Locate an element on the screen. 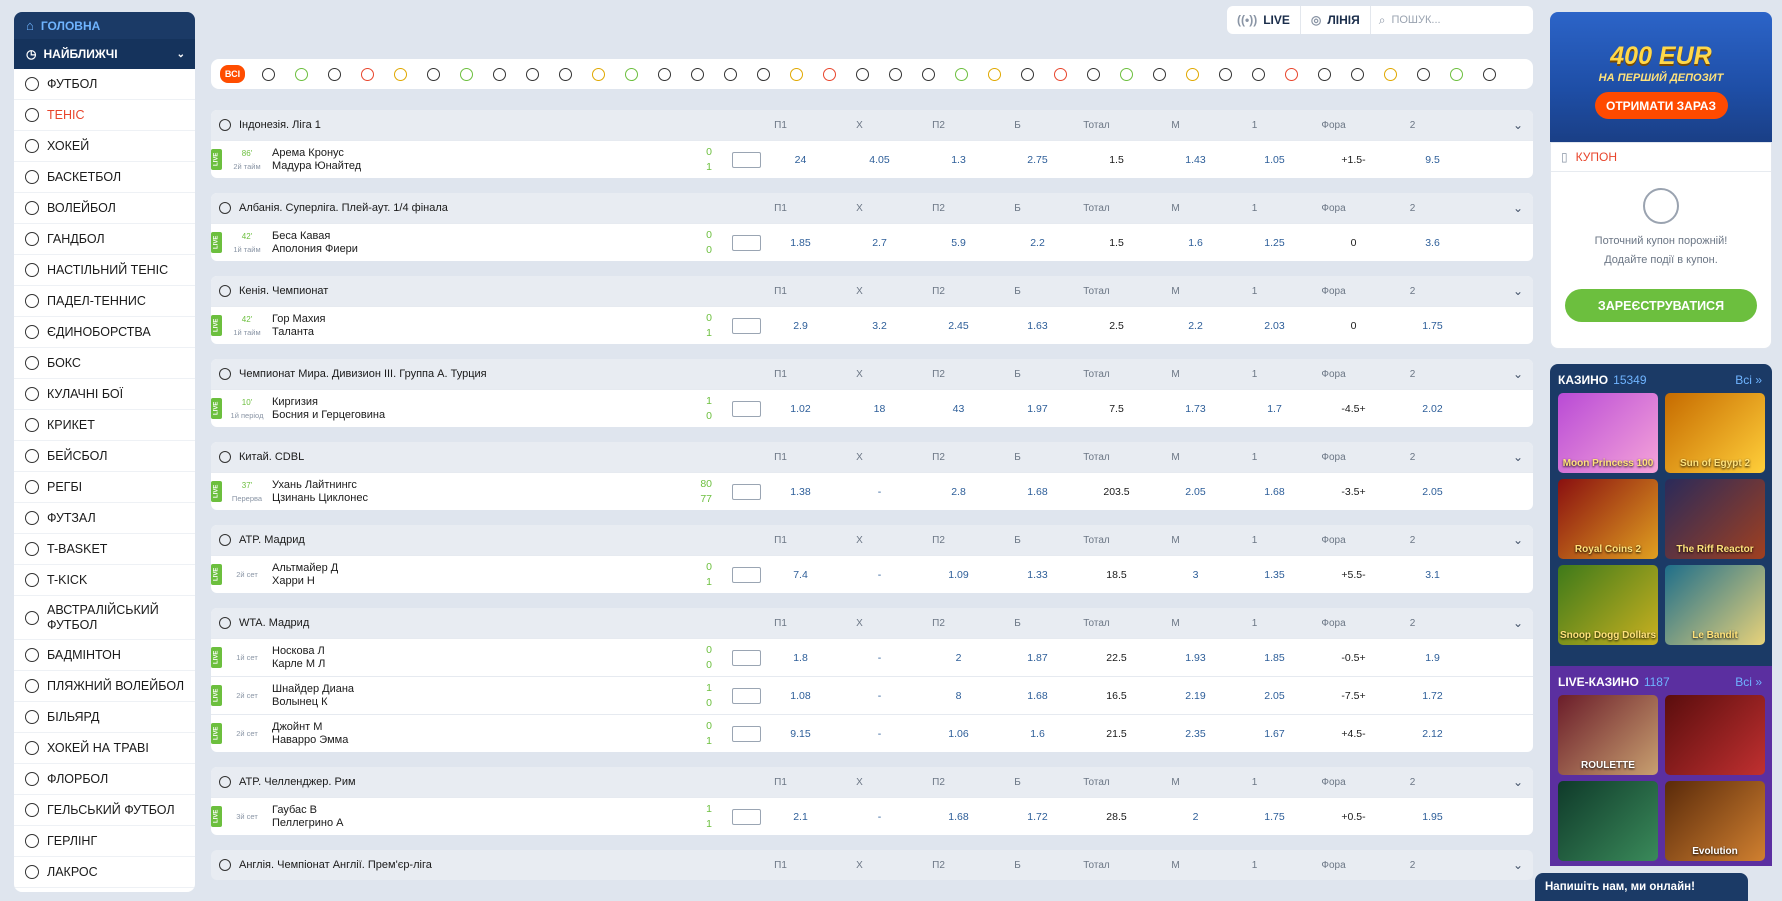 The width and height of the screenshot is (1782, 901). sidebar-item: ГЕЛЬСЬКИЙ ФУТБОЛ is located at coordinates (104, 810).